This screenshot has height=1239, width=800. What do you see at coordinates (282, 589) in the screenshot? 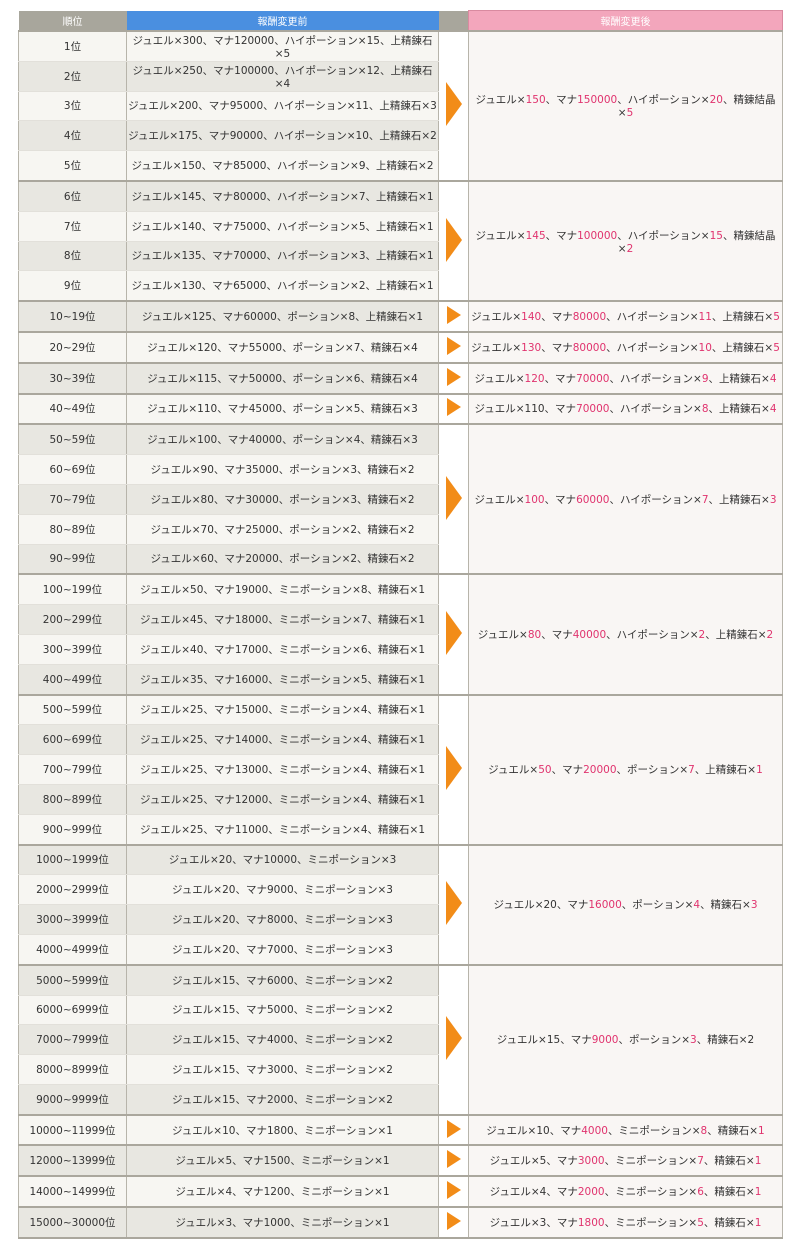
I see `reward-before-cell: ジュエル×50、マナ19000、ミニポーション×8、精錬石×1` at bounding box center [282, 589].